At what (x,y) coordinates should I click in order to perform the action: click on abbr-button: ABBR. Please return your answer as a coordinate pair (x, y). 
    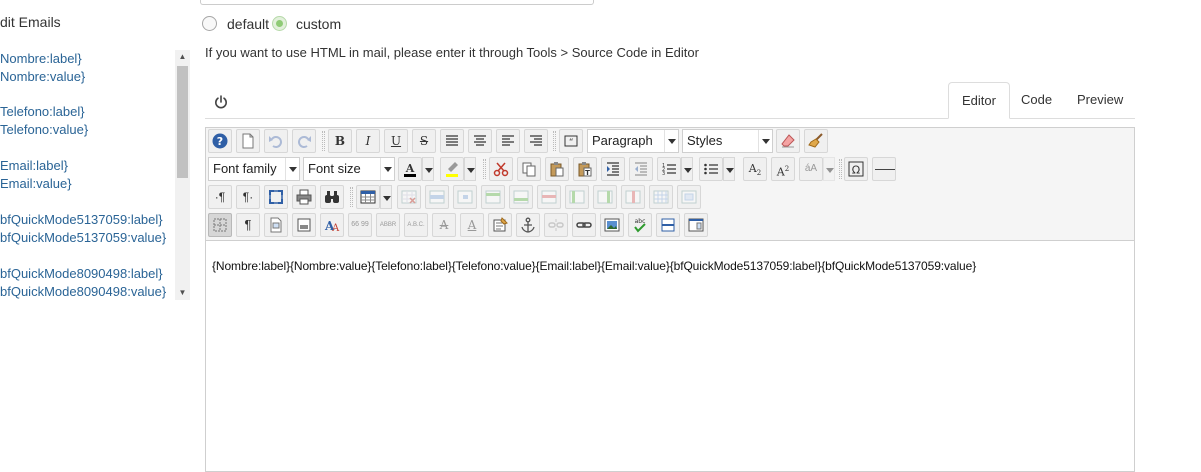
    Looking at the image, I should click on (388, 225).